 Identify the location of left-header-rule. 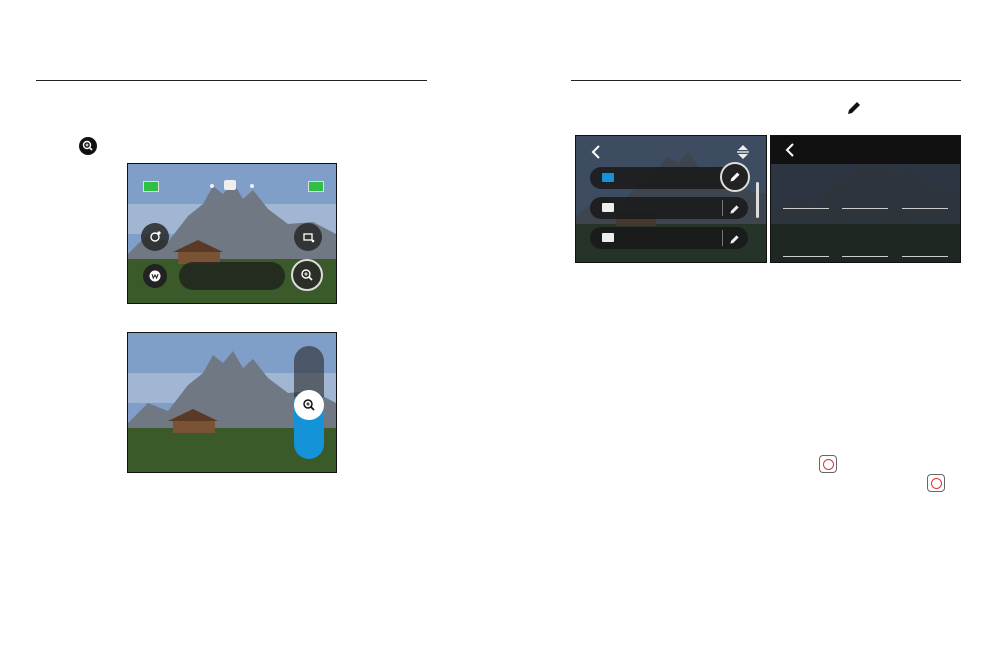
(231, 80).